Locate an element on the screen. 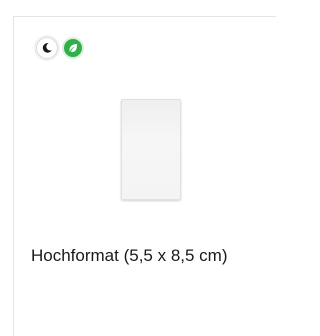 The height and width of the screenshot is (336, 320). moon-icon-graphic is located at coordinates (47, 48).